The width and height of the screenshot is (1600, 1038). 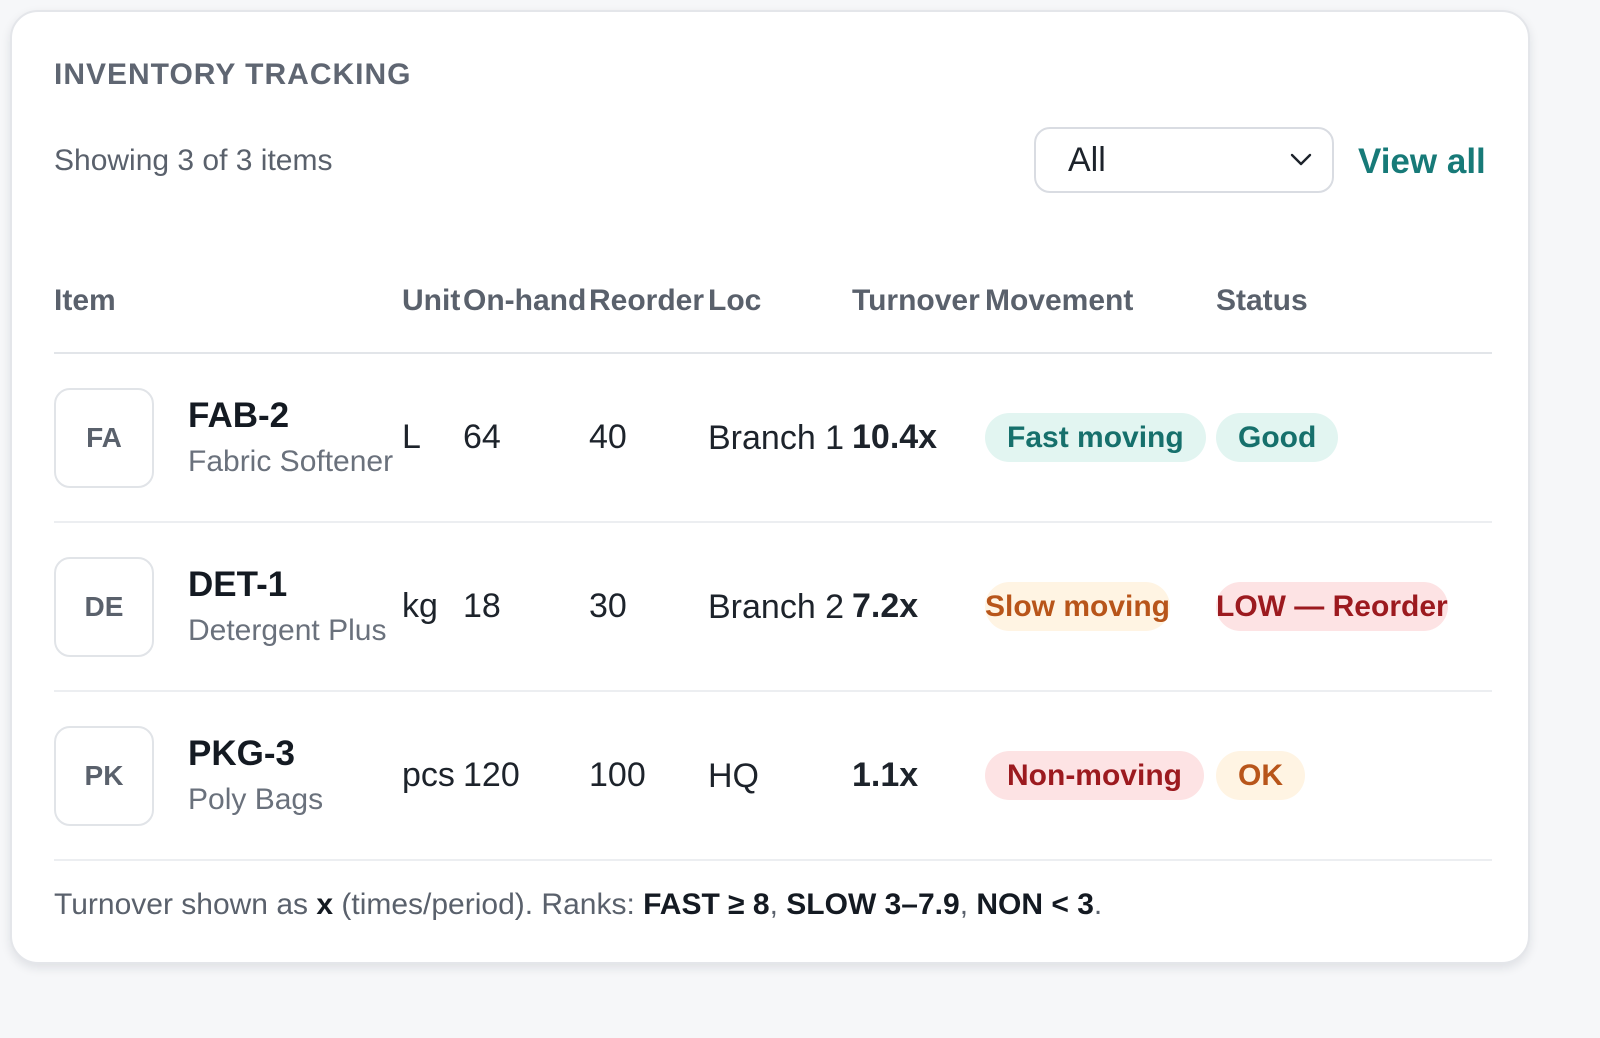 I want to click on view-all-link: View all, so click(x=1422, y=162).